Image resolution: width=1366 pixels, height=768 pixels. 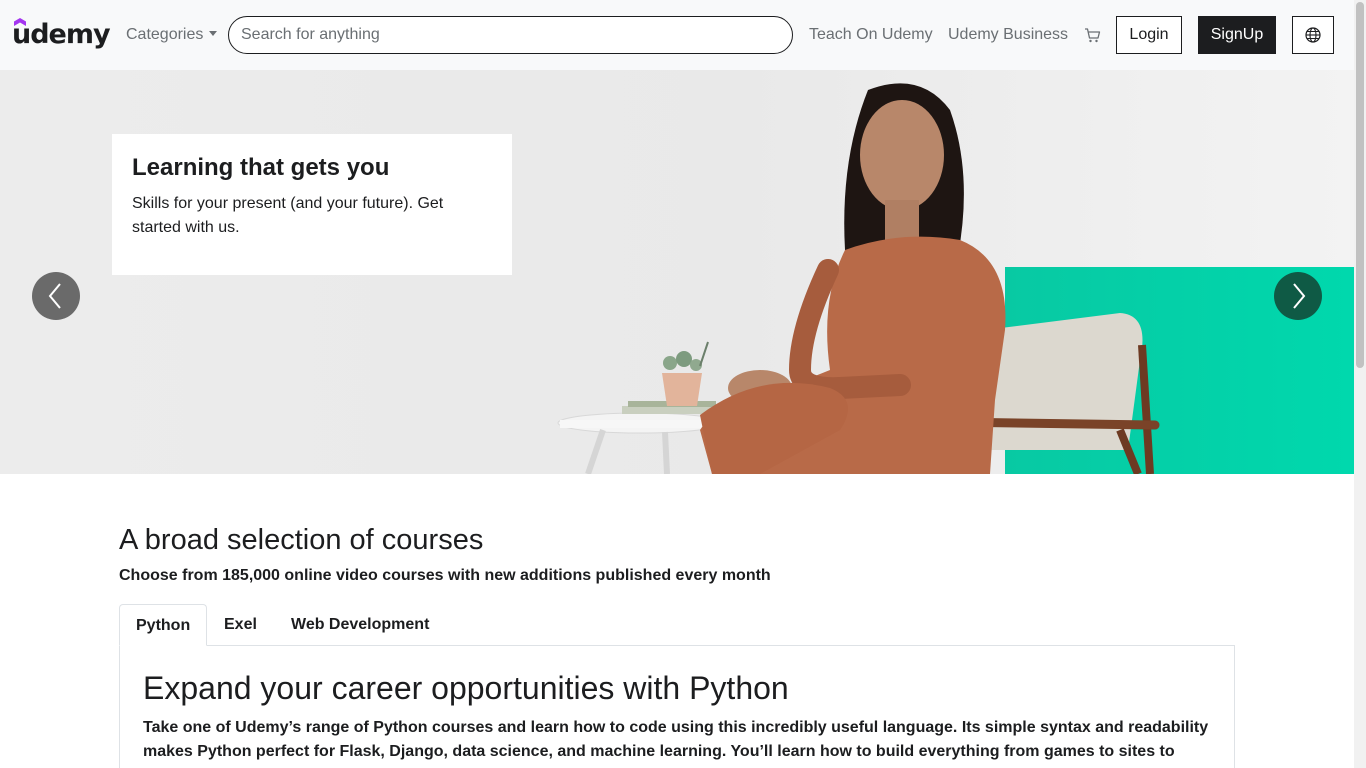 What do you see at coordinates (163, 625) in the screenshot?
I see `tab-python: Python` at bounding box center [163, 625].